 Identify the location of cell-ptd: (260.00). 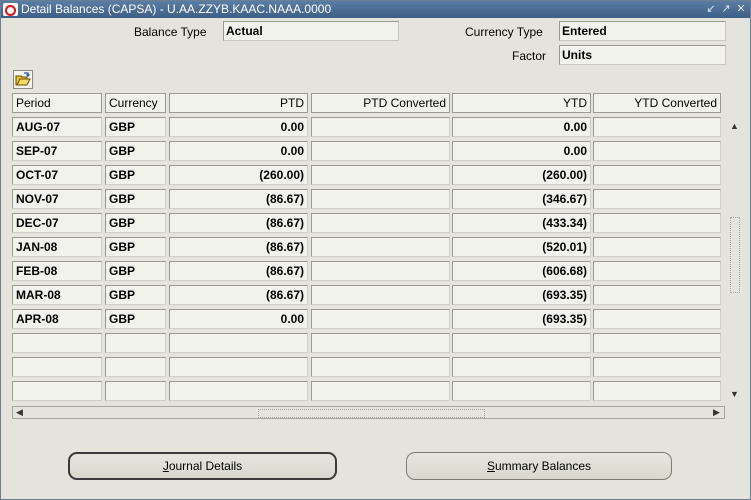
(238, 175).